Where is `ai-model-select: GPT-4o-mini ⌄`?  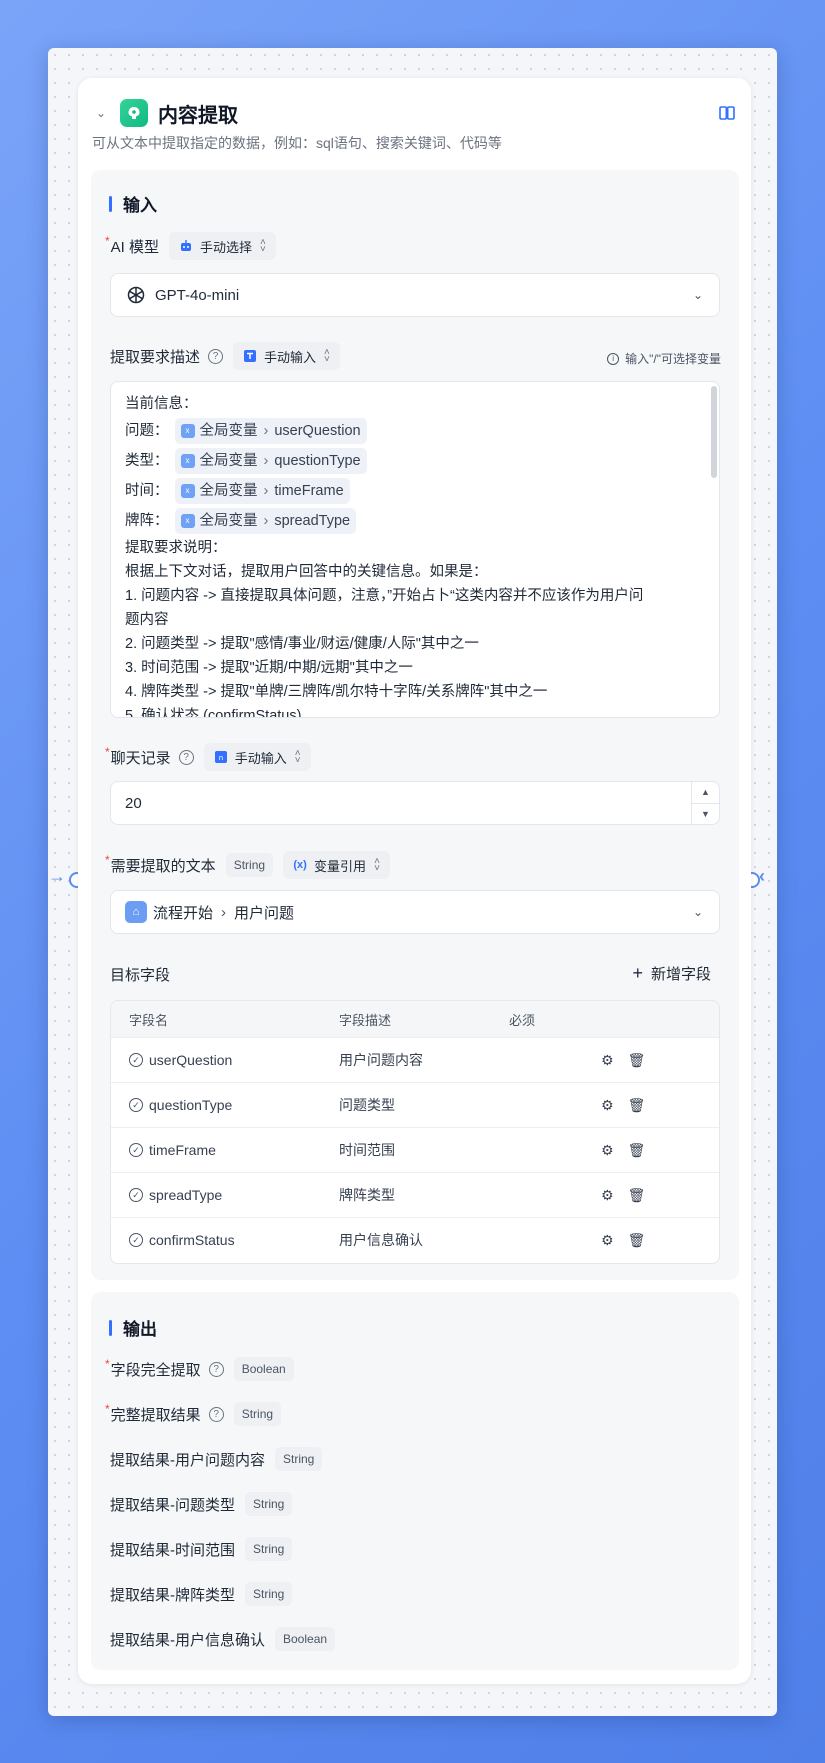
ai-model-select: GPT-4o-mini ⌄ is located at coordinates (415, 295).